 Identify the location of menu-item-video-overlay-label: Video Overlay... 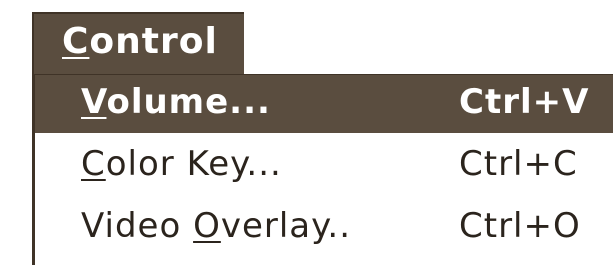
(216, 226).